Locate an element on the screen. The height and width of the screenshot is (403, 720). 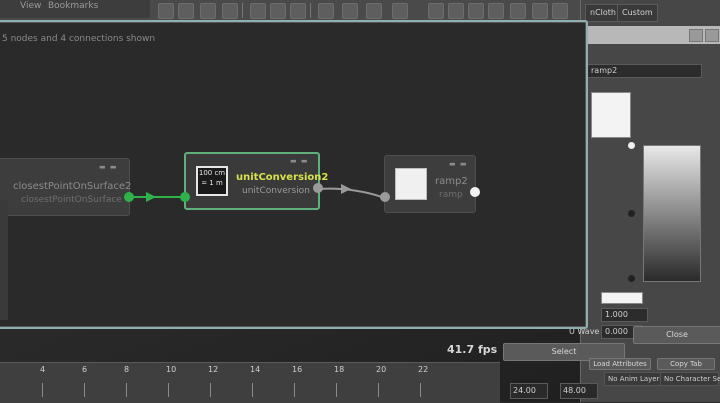
range-start-field: 24.00 is located at coordinates (529, 391).